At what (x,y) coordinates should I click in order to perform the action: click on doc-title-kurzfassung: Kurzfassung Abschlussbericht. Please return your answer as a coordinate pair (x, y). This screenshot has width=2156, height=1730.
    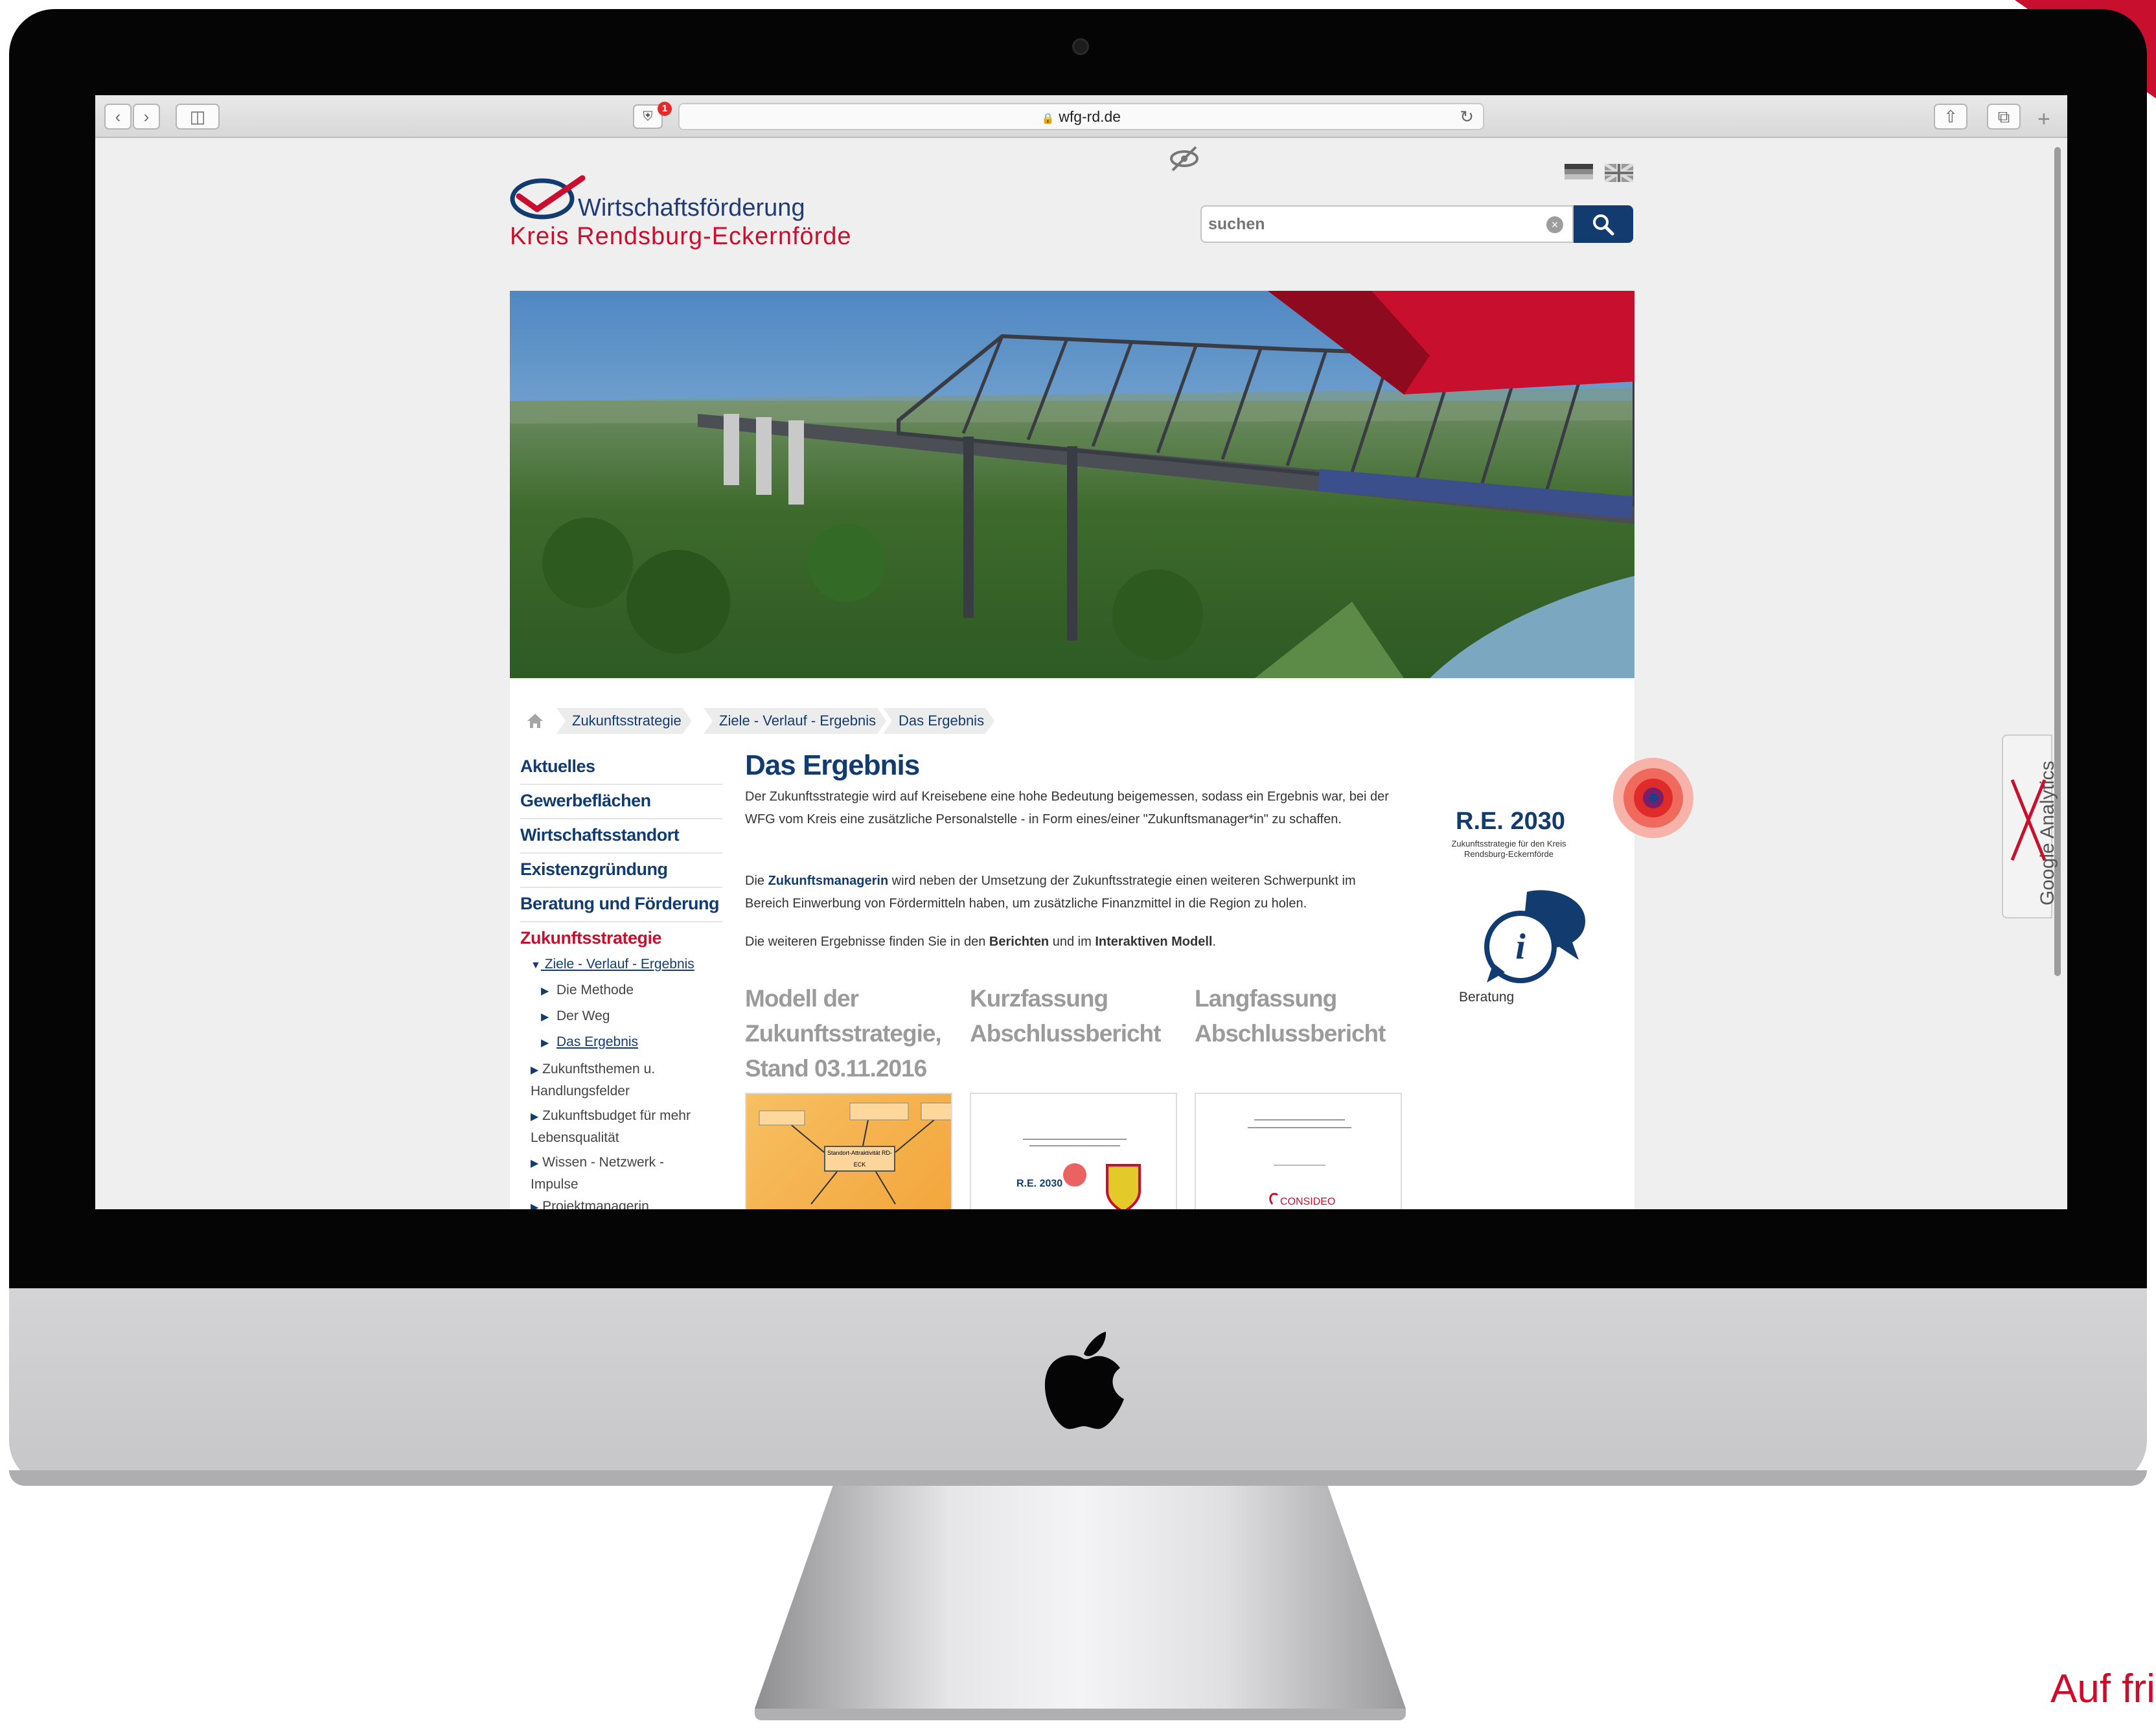
    Looking at the image, I should click on (1073, 1016).